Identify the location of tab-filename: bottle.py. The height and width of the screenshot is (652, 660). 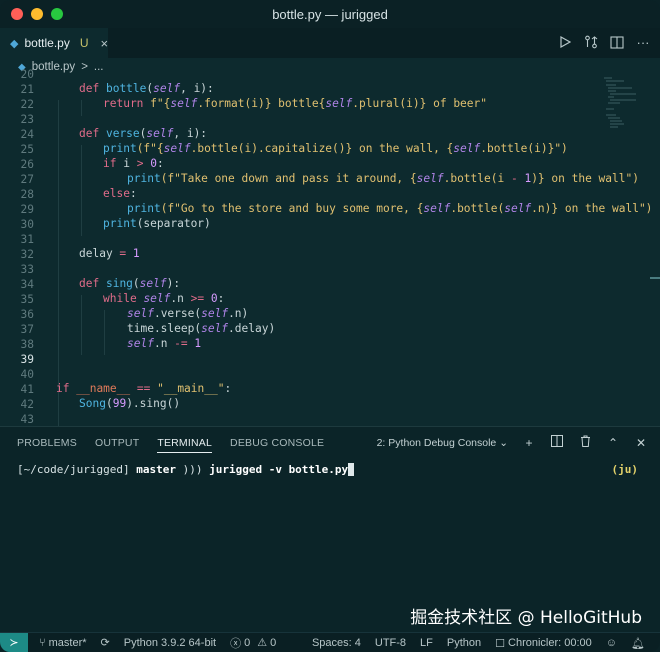
(47, 43).